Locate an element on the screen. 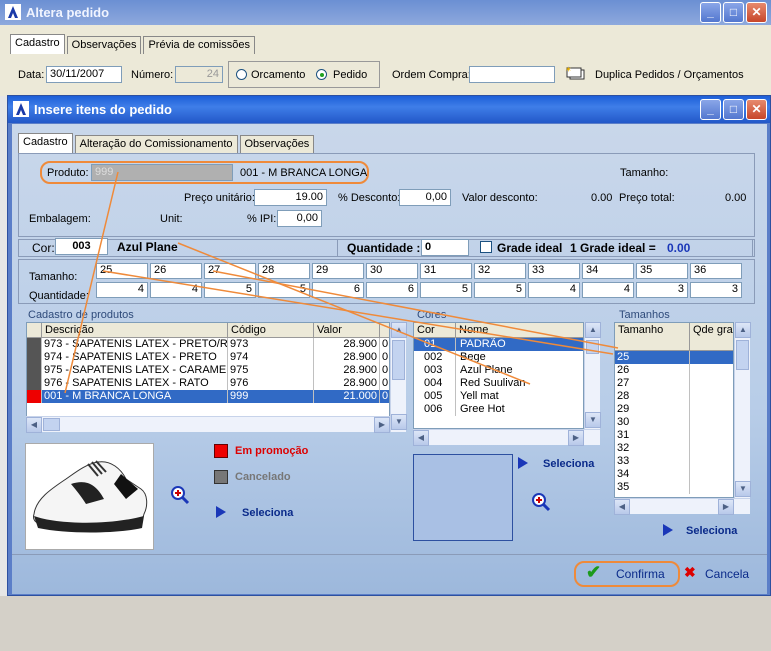 The image size is (771, 651). size-box: 26 is located at coordinates (176, 271).